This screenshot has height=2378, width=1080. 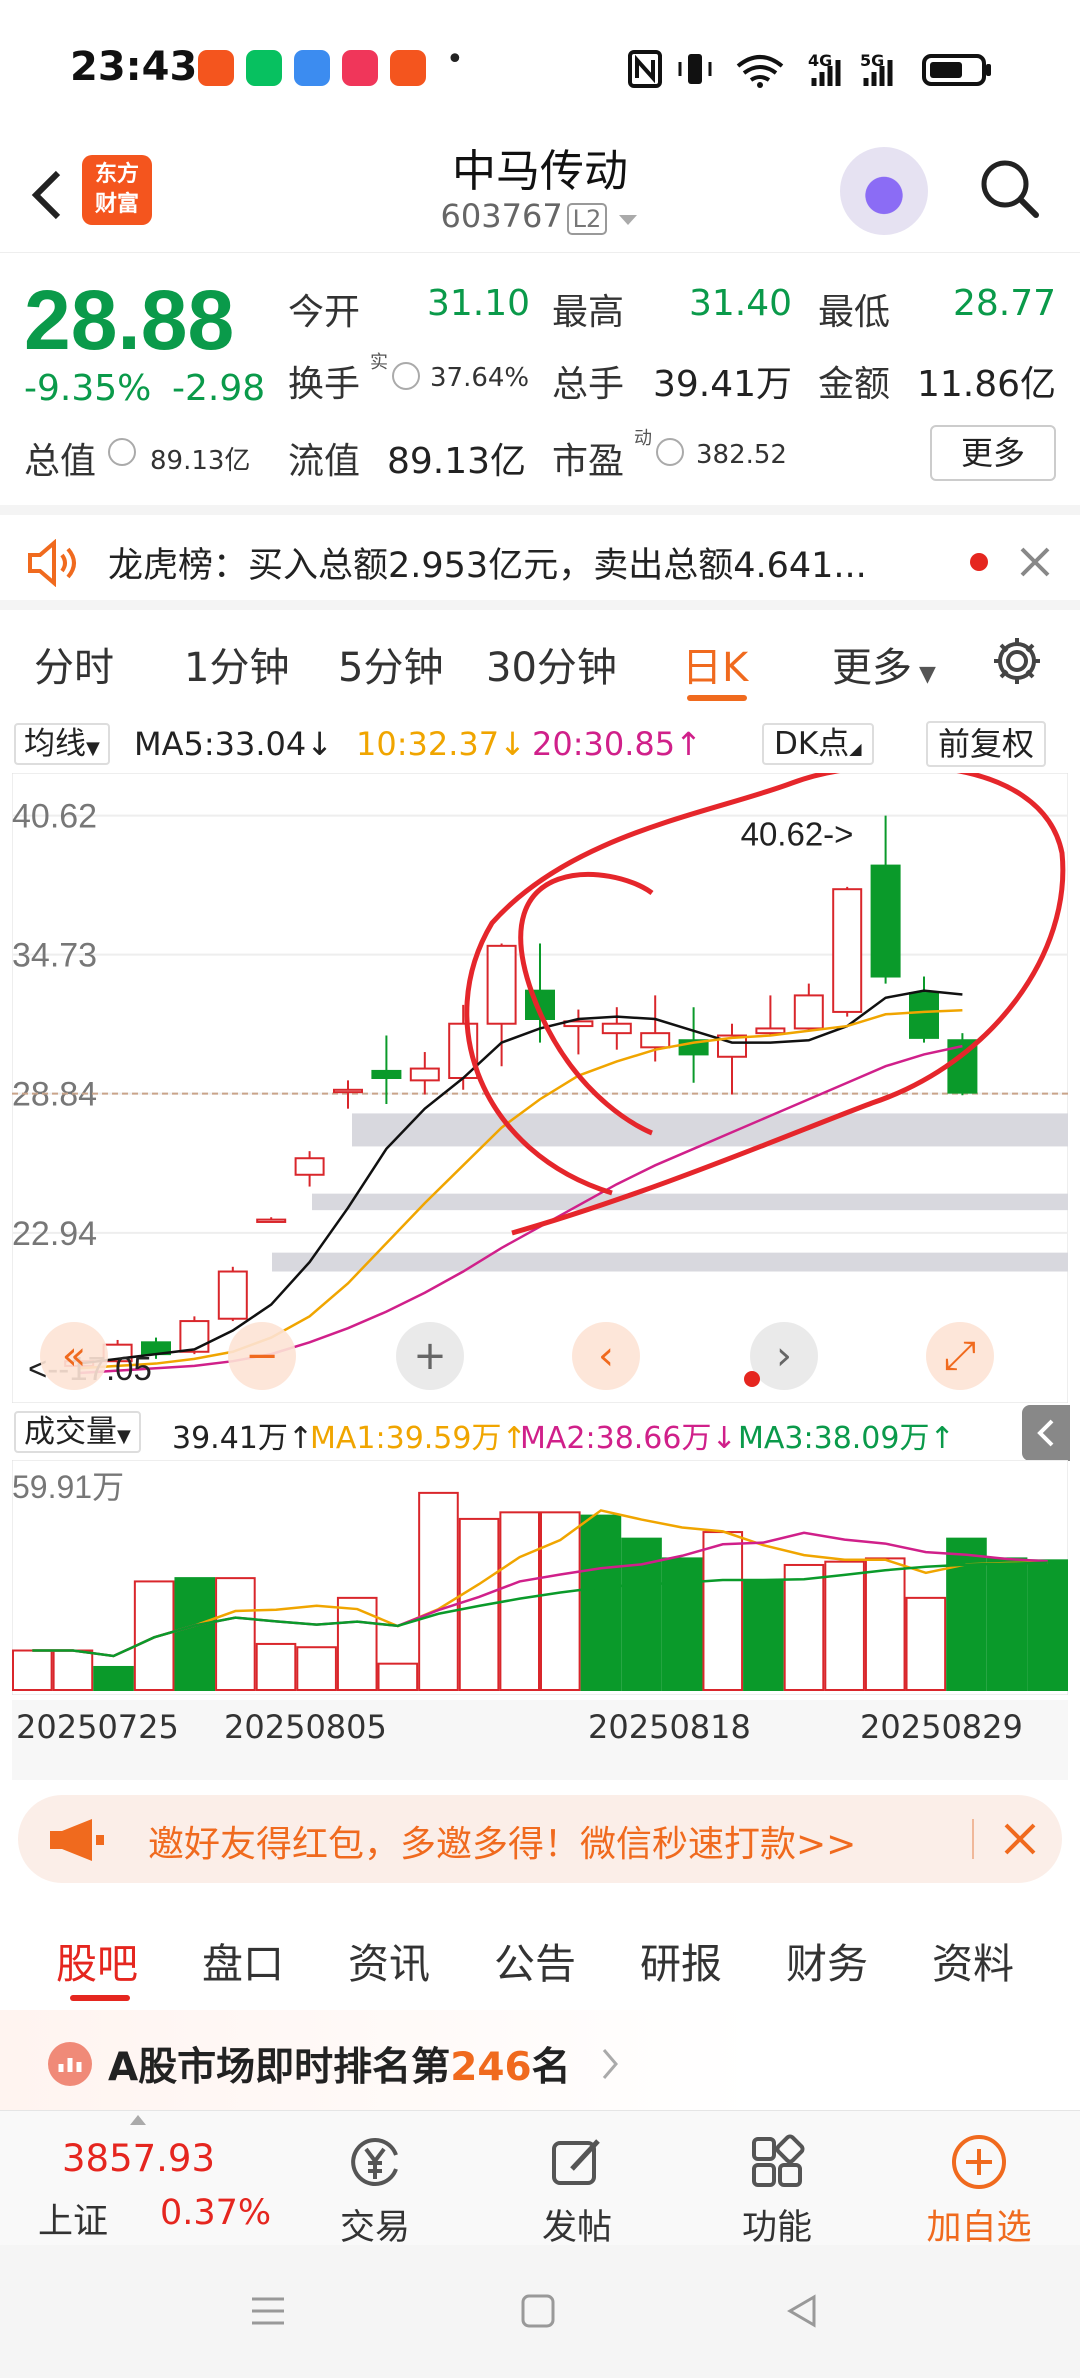 I want to click on tab-finance: 财务, so click(x=827, y=1960).